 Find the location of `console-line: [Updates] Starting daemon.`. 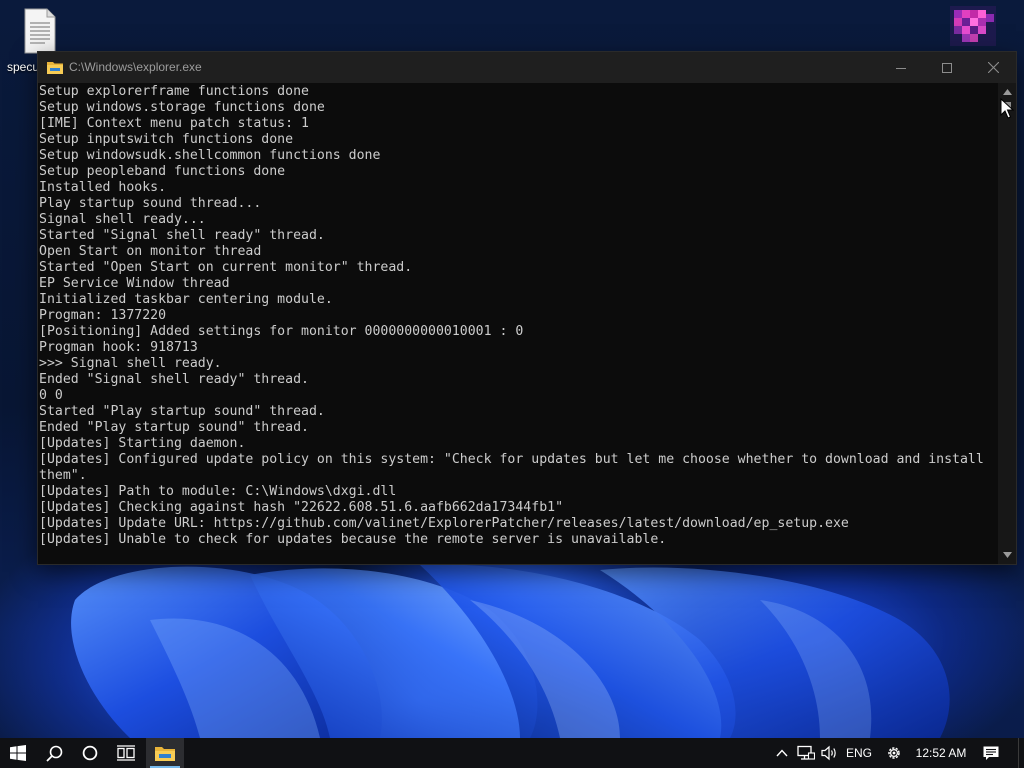

console-line: [Updates] Starting daemon. is located at coordinates (142, 443).